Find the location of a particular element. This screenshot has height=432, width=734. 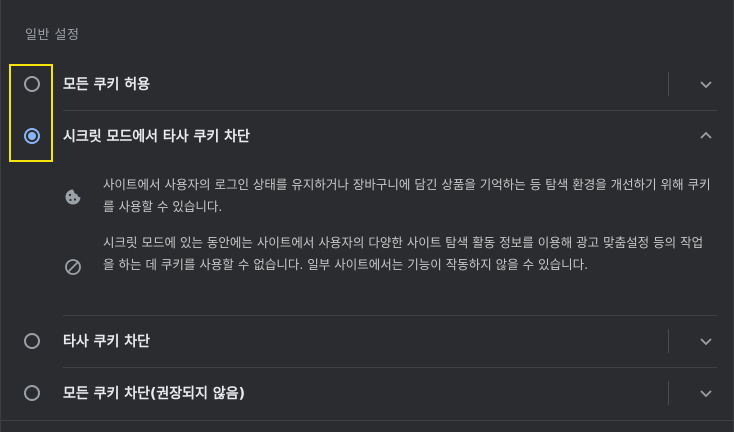

radio-block-all-cookies is located at coordinates (32, 393).